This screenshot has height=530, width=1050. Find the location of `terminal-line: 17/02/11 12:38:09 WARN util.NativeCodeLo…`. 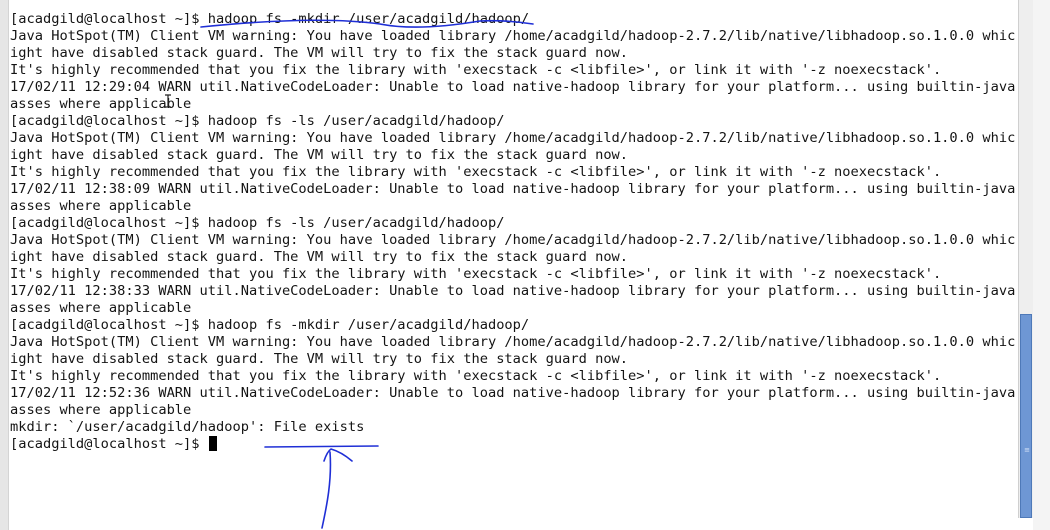

terminal-line: 17/02/11 12:38:09 WARN util.NativeCodeLo… is located at coordinates (512, 189).